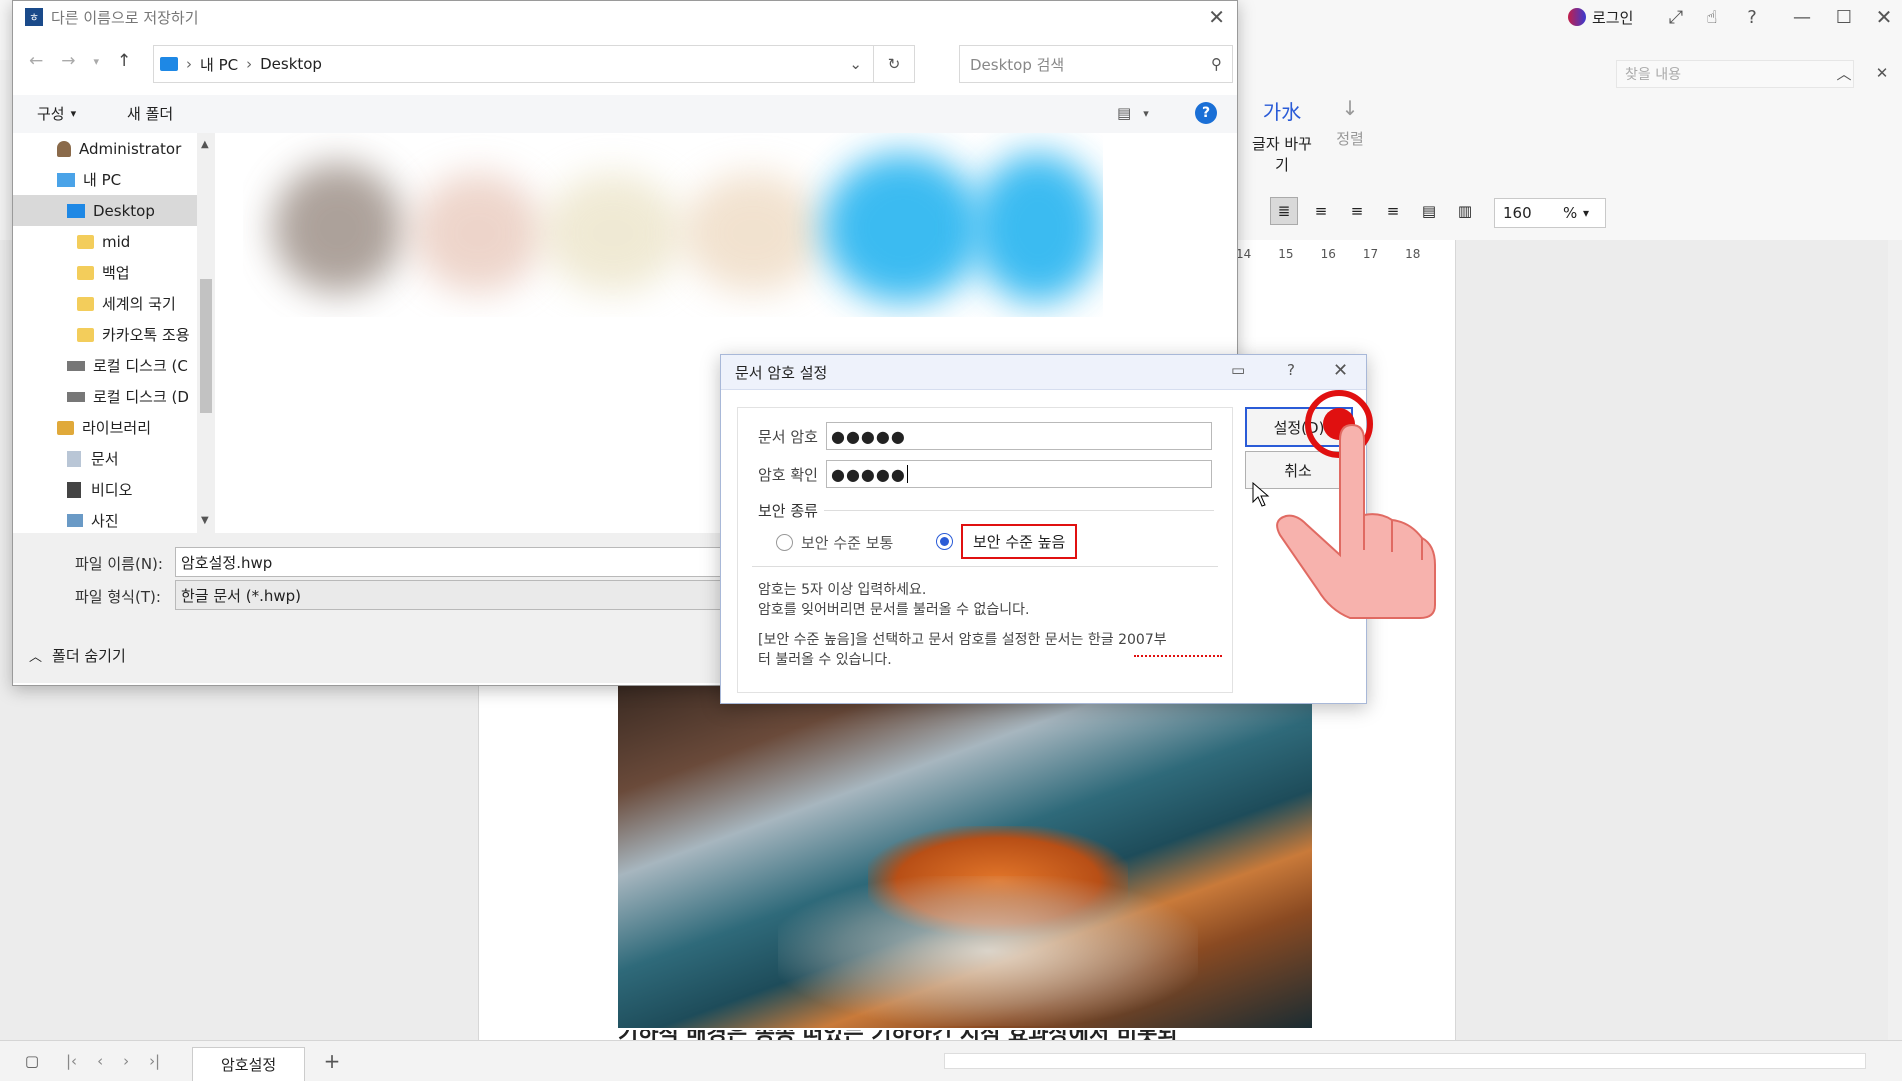 This screenshot has width=1902, height=1081. I want to click on organize-label: 구성, so click(51, 114).